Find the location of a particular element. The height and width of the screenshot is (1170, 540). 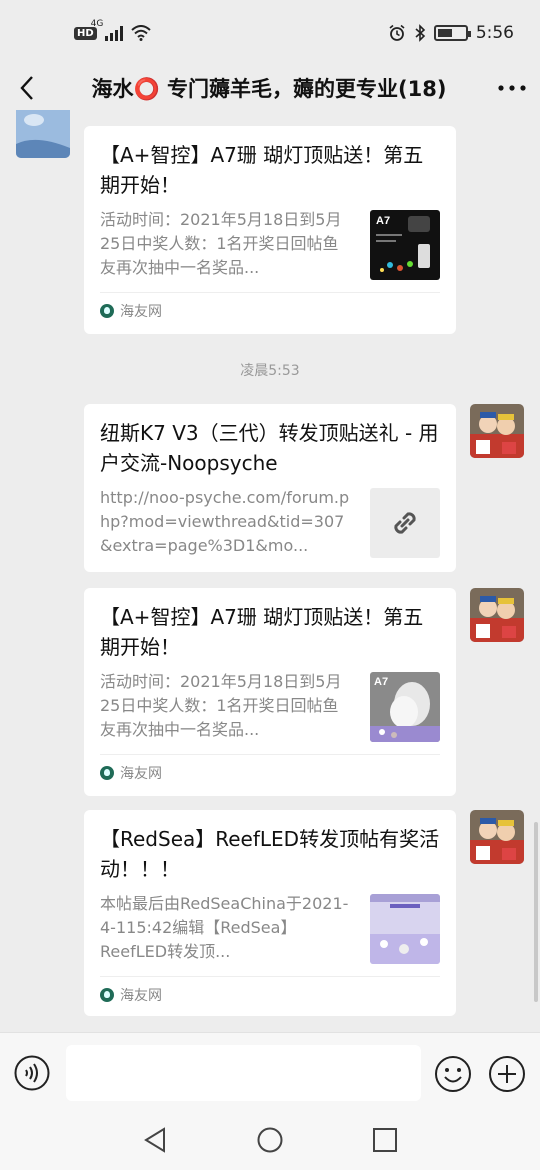

message-input is located at coordinates (243, 1073).